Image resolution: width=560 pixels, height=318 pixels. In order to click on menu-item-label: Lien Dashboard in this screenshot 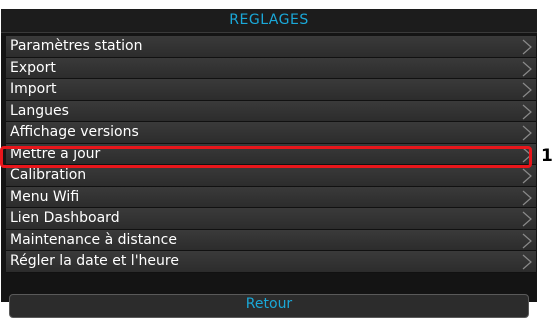, I will do `click(65, 218)`.